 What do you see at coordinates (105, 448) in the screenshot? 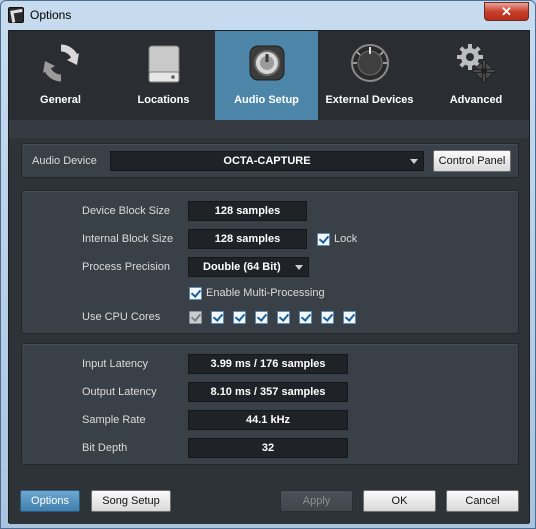
I see `bit-depth-label: Bit Depth` at bounding box center [105, 448].